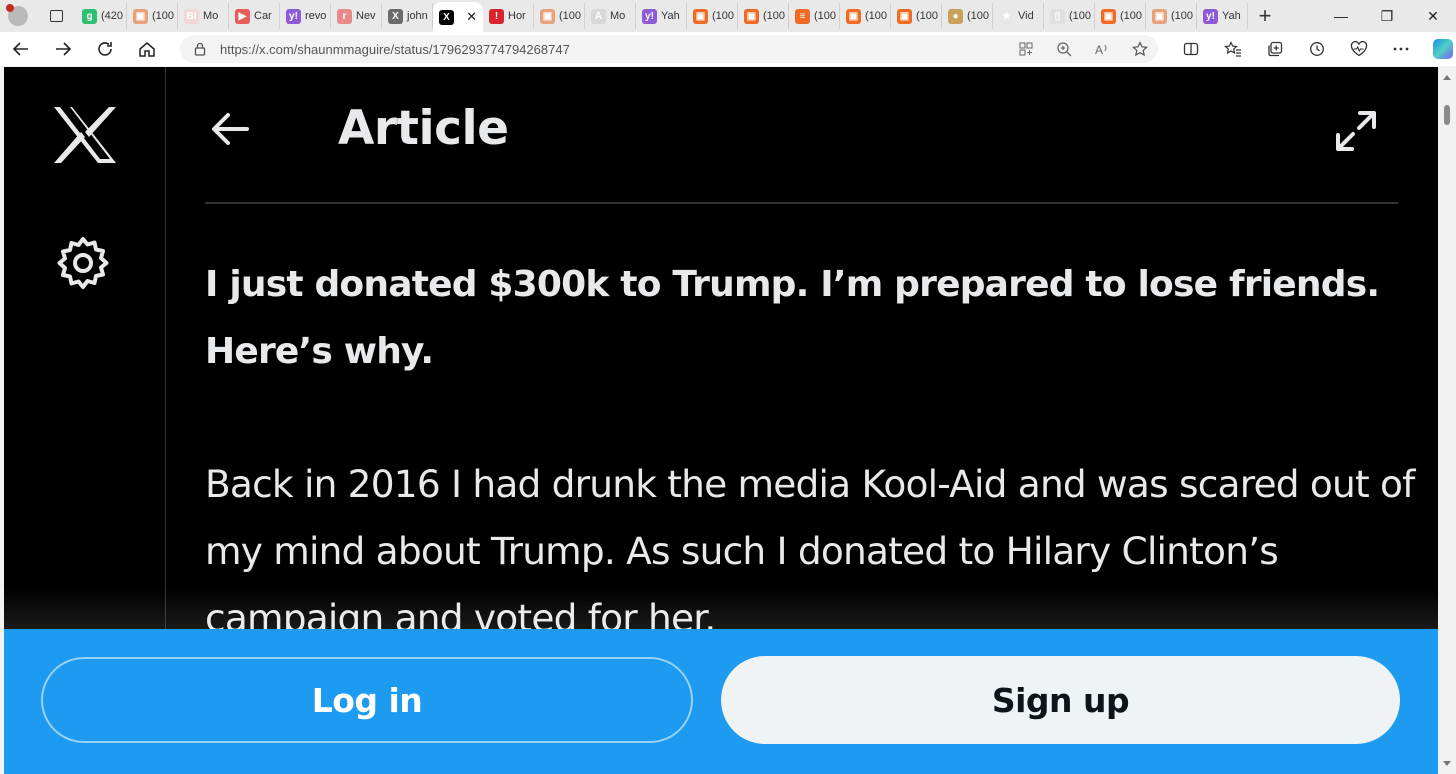  Describe the element at coordinates (395, 16) in the screenshot. I see `tab-favicon-icon: X` at that location.